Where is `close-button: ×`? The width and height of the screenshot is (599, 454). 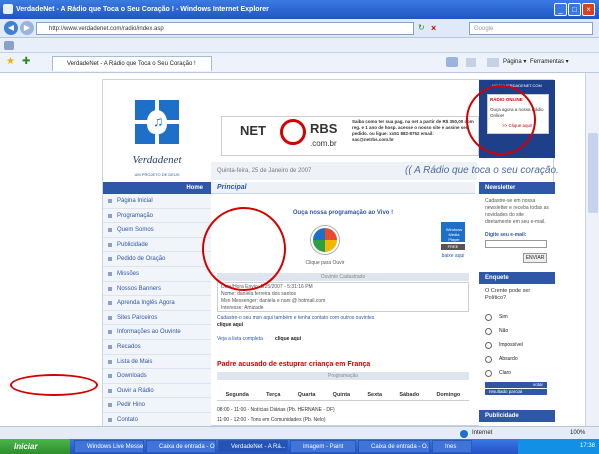
close-button: × is located at coordinates (588, 9).